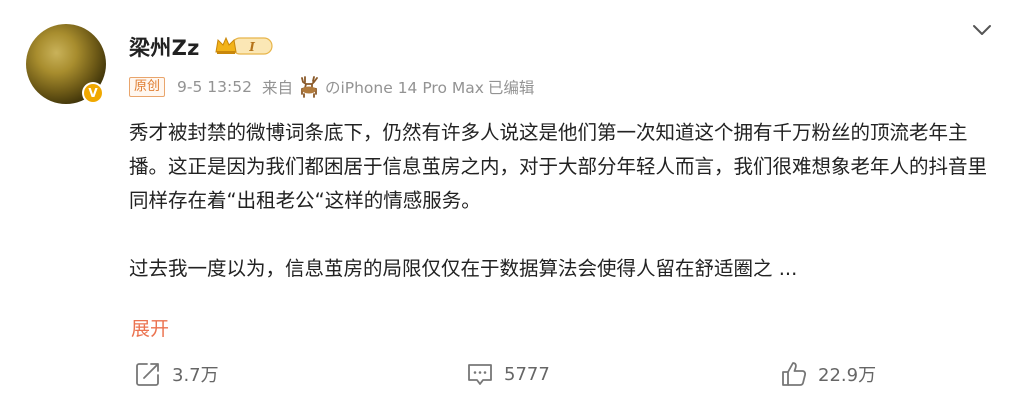  I want to click on source-device: のiPhone 14 Pro Max, so click(404, 87).